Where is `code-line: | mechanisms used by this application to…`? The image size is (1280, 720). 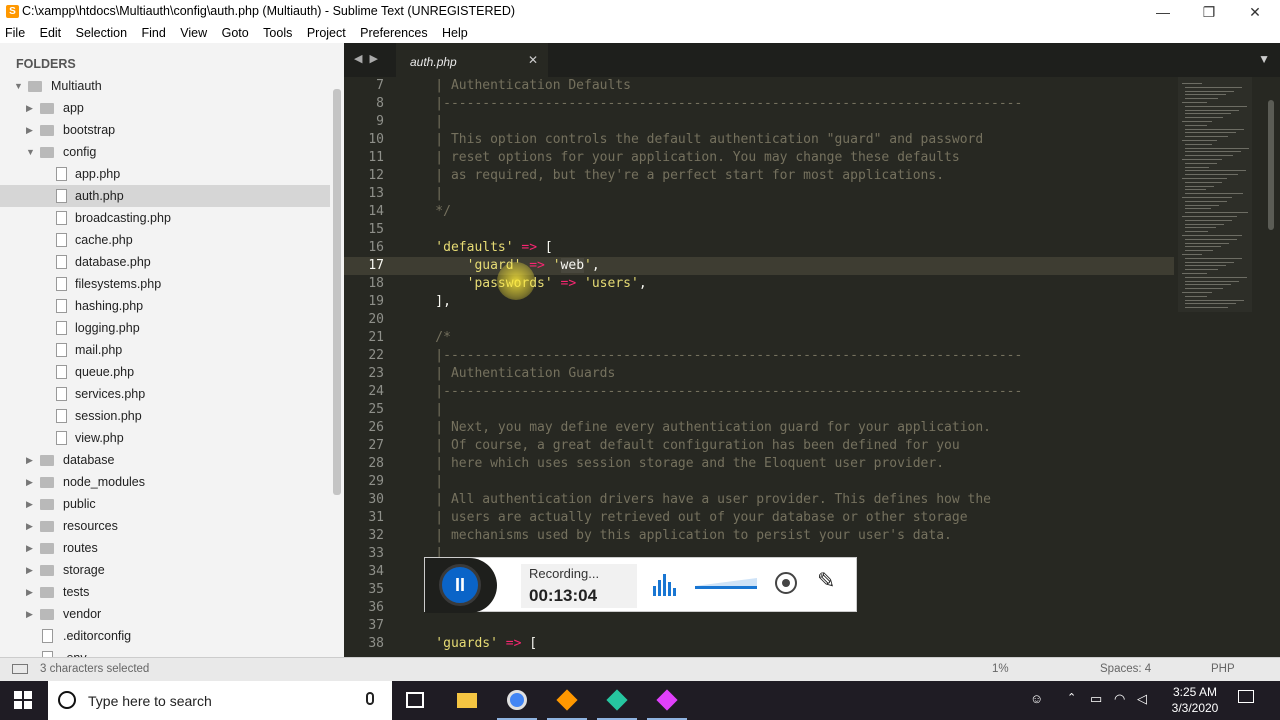
code-line: | mechanisms used by this application to… is located at coordinates (678, 536).